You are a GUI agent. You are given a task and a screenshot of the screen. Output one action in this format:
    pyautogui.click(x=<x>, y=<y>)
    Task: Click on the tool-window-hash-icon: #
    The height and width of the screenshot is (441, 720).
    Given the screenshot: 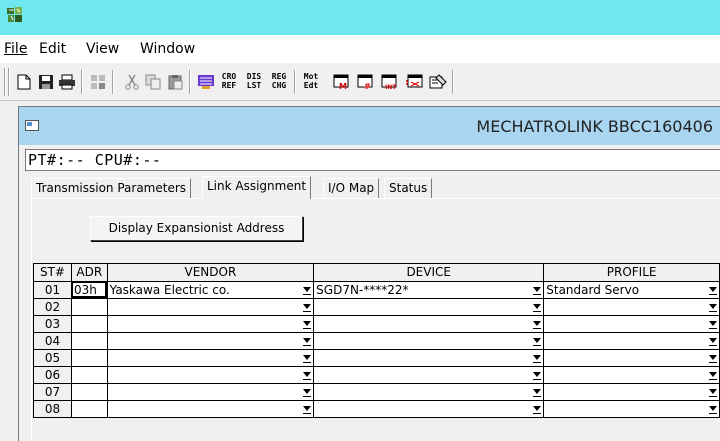 What is the action you would take?
    pyautogui.click(x=366, y=82)
    